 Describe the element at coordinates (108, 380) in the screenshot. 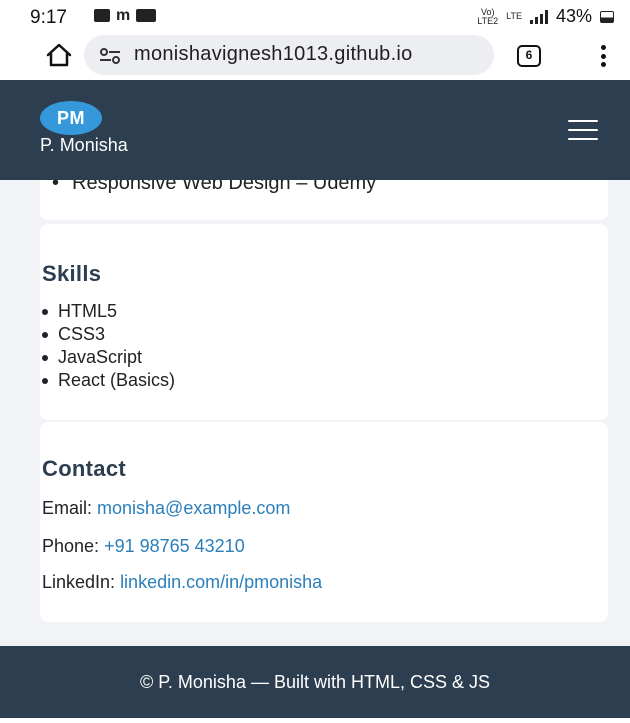

I see `skill-item: React (Basics)` at that location.